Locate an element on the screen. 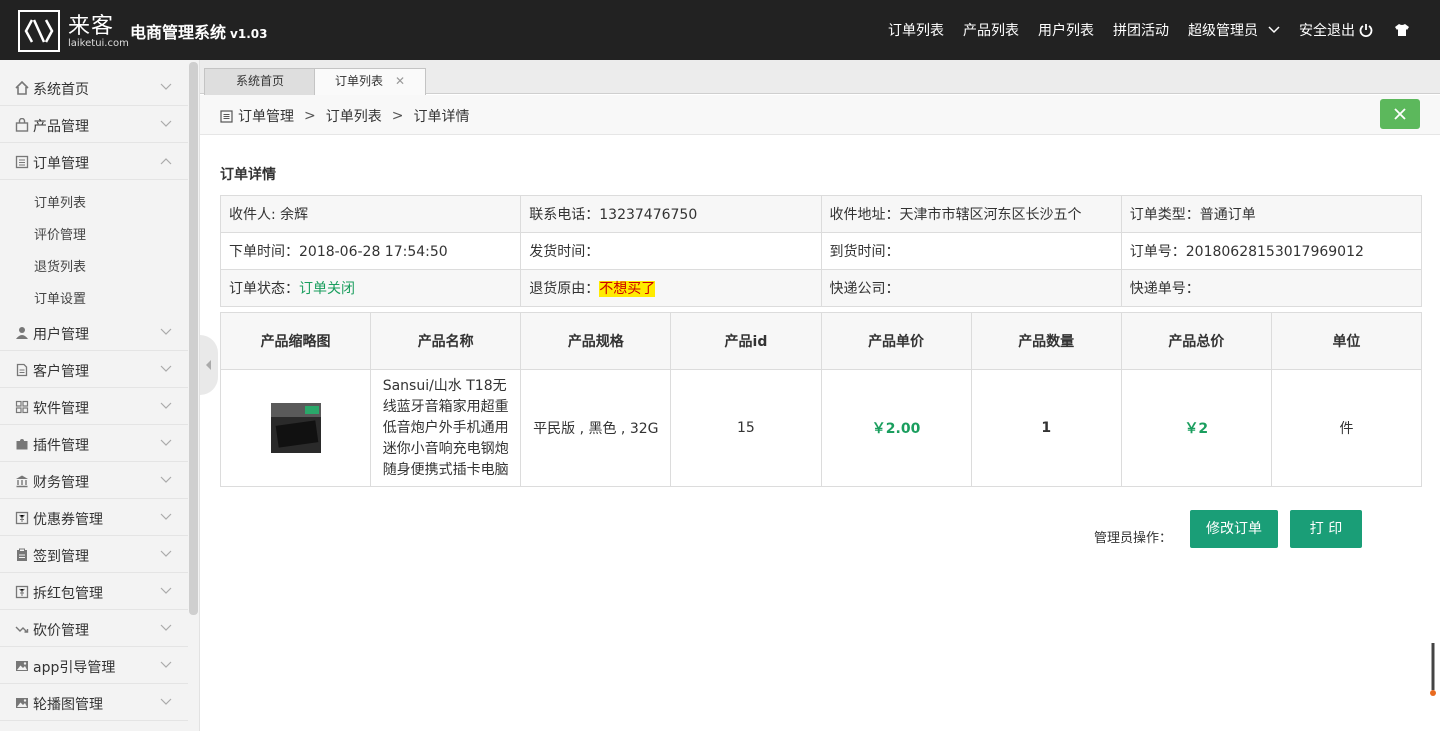 This screenshot has height=731, width=1440. system-version: v1.03 is located at coordinates (249, 34).